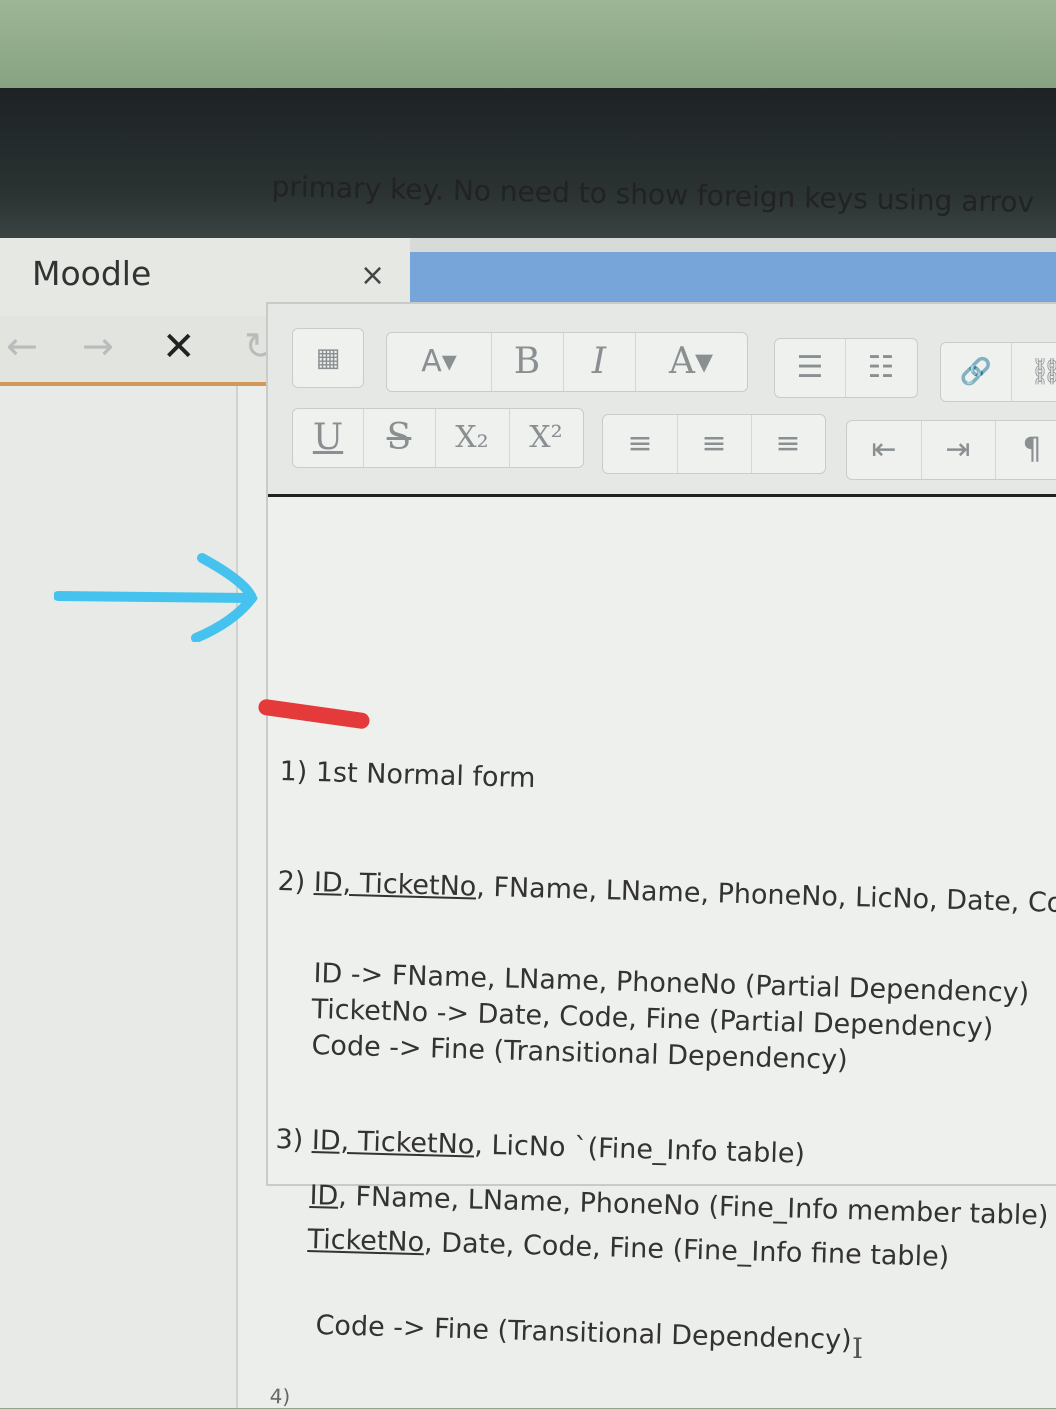 The width and height of the screenshot is (1056, 1409). Describe the element at coordinates (546, 438) in the screenshot. I see `superscript-button: X²` at that location.